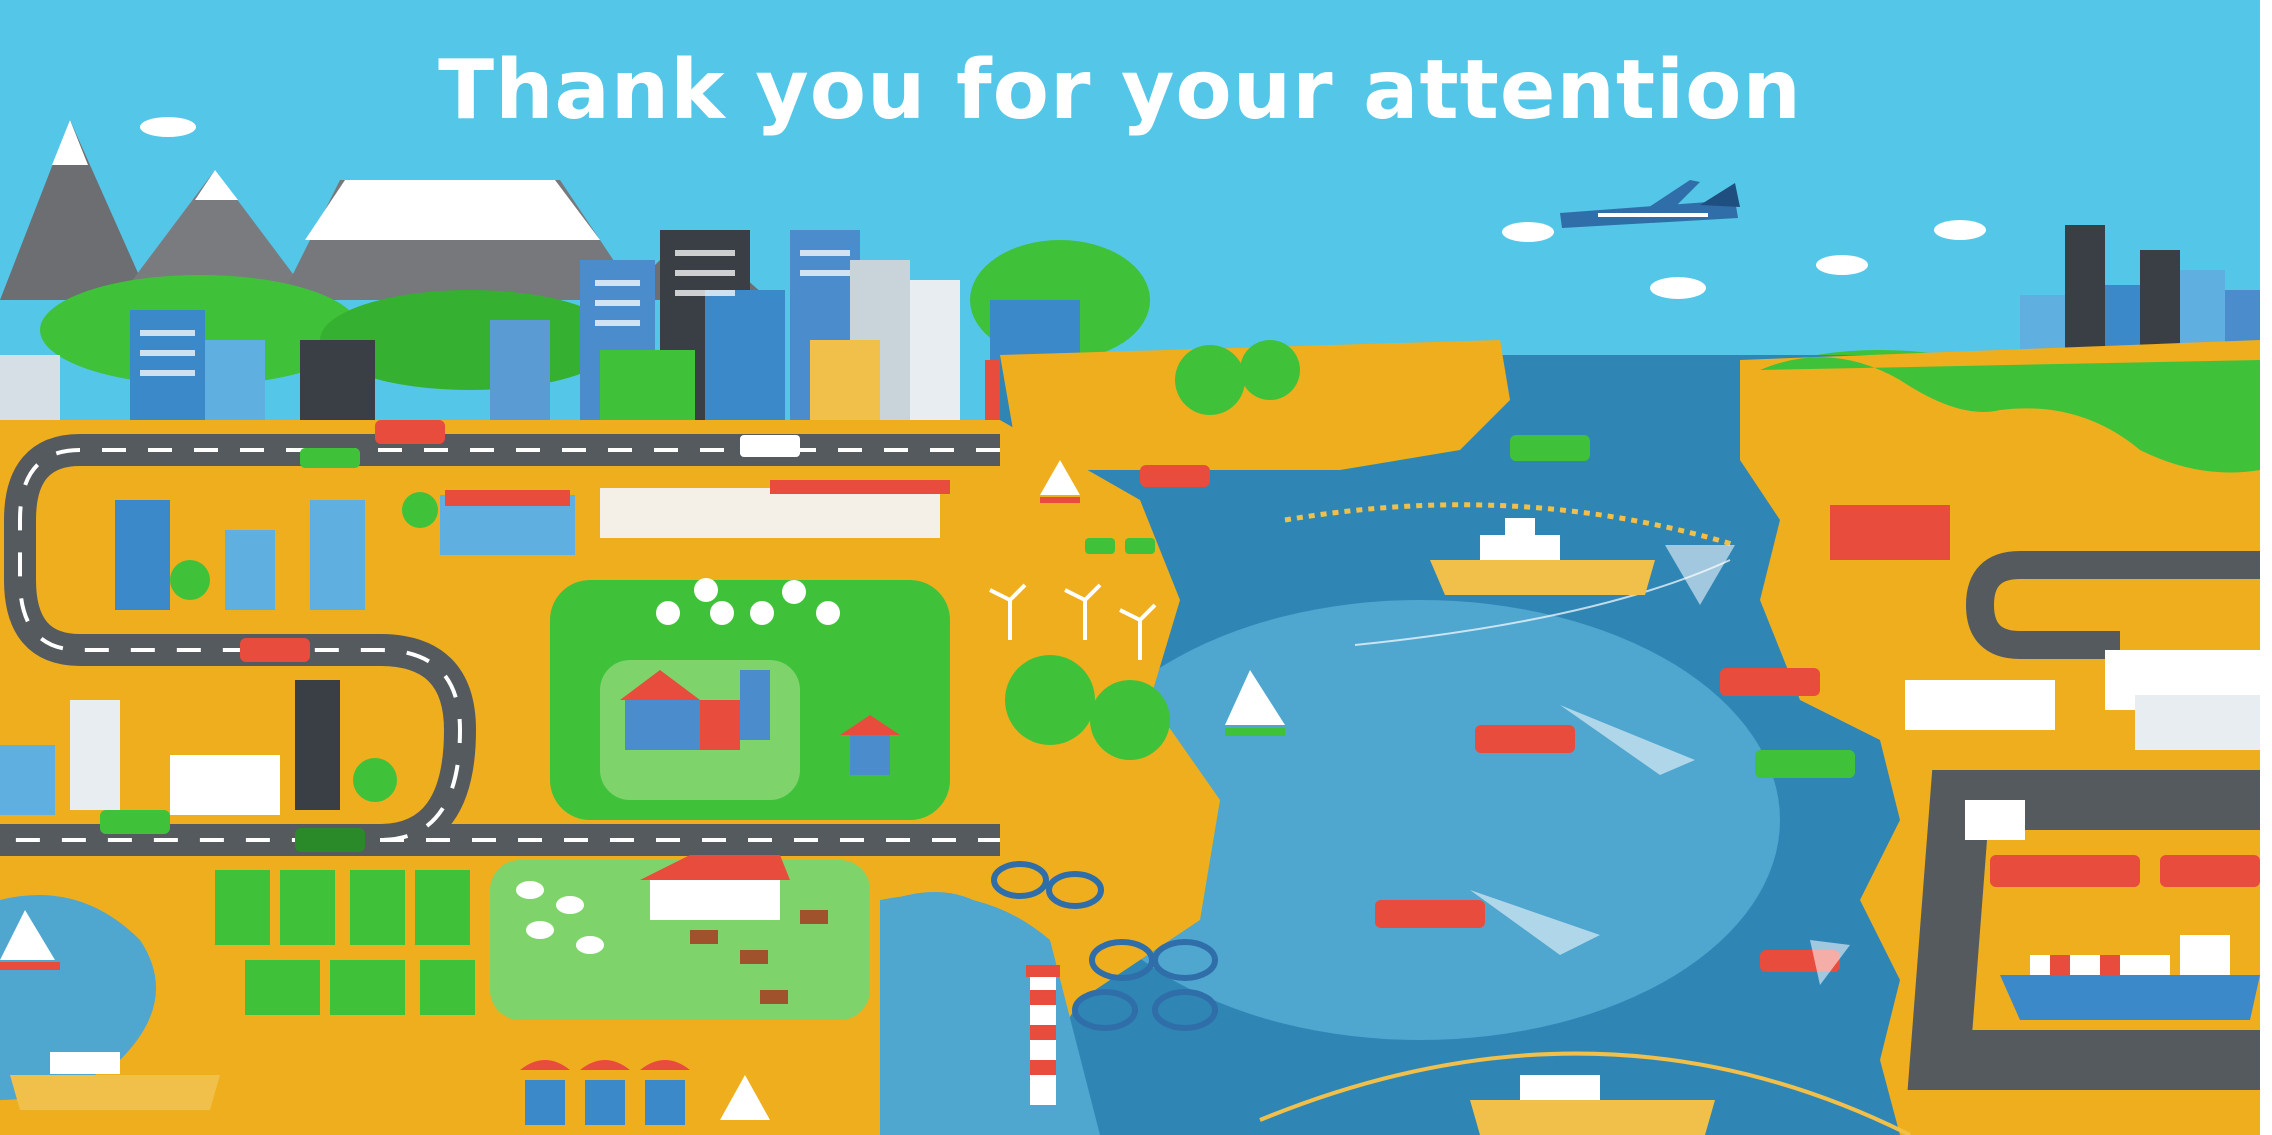 This screenshot has height=1135, width=2272. What do you see at coordinates (2266, 567) in the screenshot?
I see `window-edge` at bounding box center [2266, 567].